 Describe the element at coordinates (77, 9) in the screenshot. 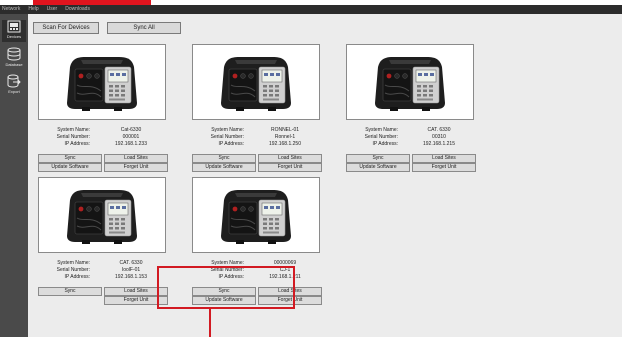

I see `menu-item-downloads: Downloads` at that location.